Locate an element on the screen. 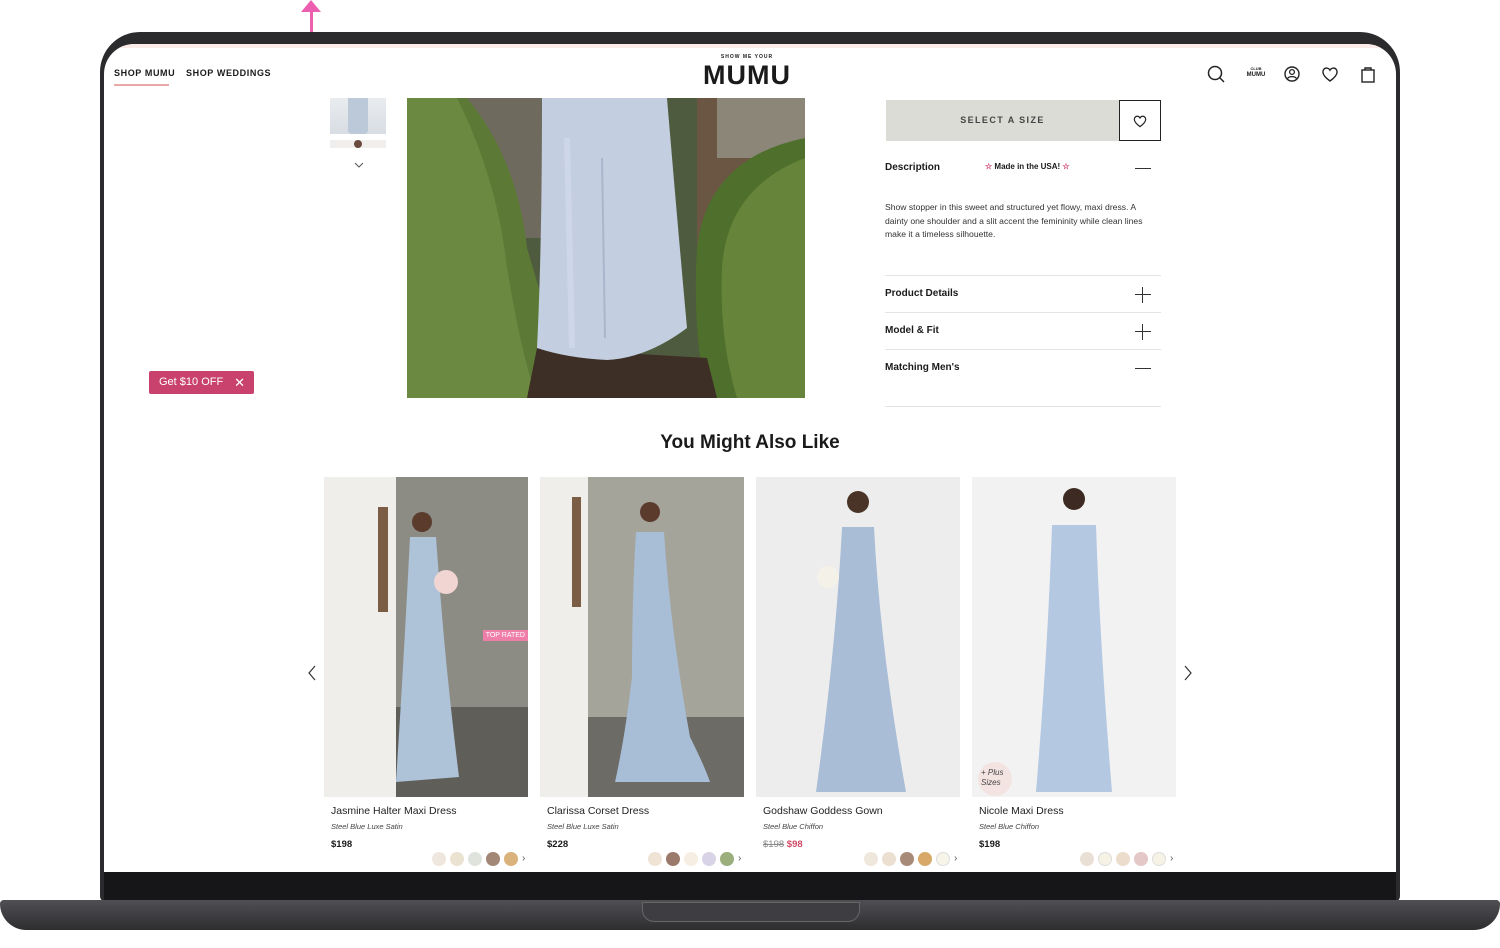  promo-label: Get $10 OFF is located at coordinates (191, 382).